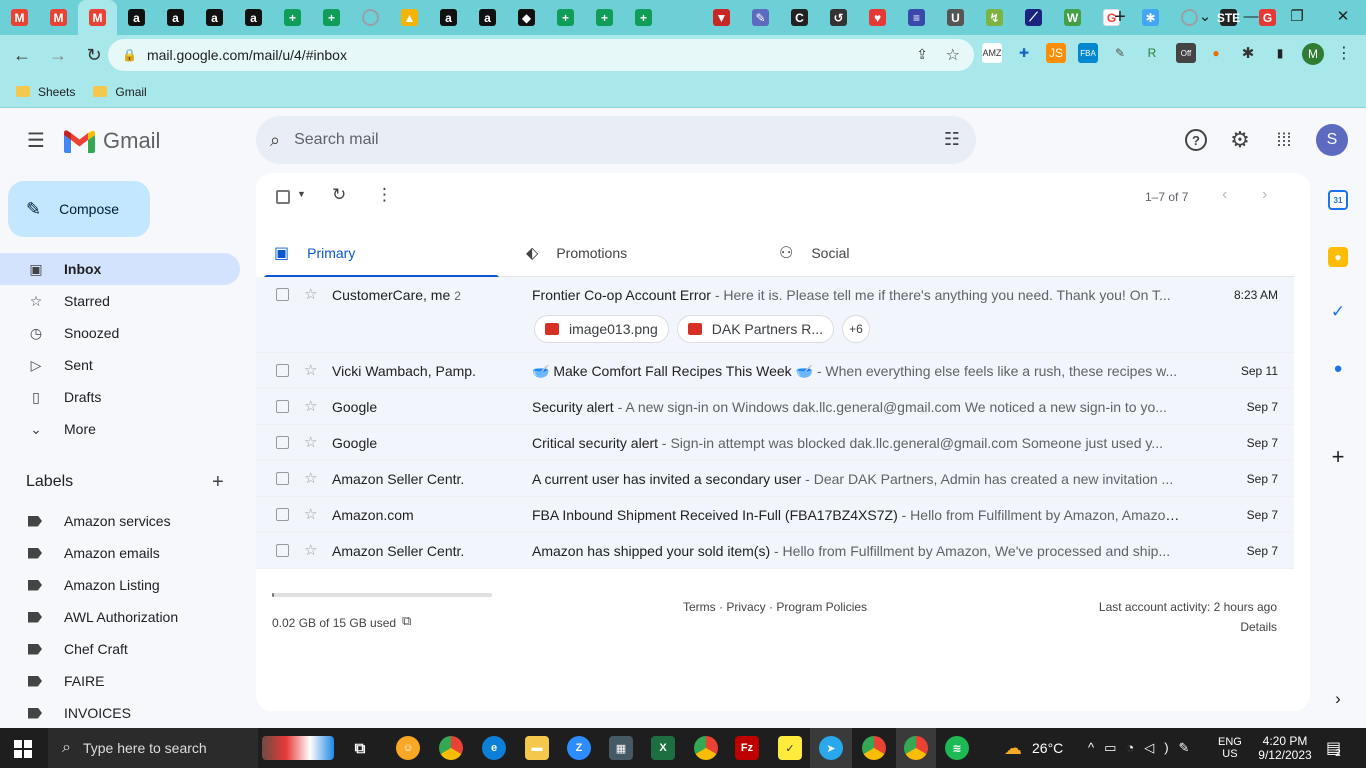  Describe the element at coordinates (760, 17) in the screenshot. I see `browser-tab: ✎` at that location.